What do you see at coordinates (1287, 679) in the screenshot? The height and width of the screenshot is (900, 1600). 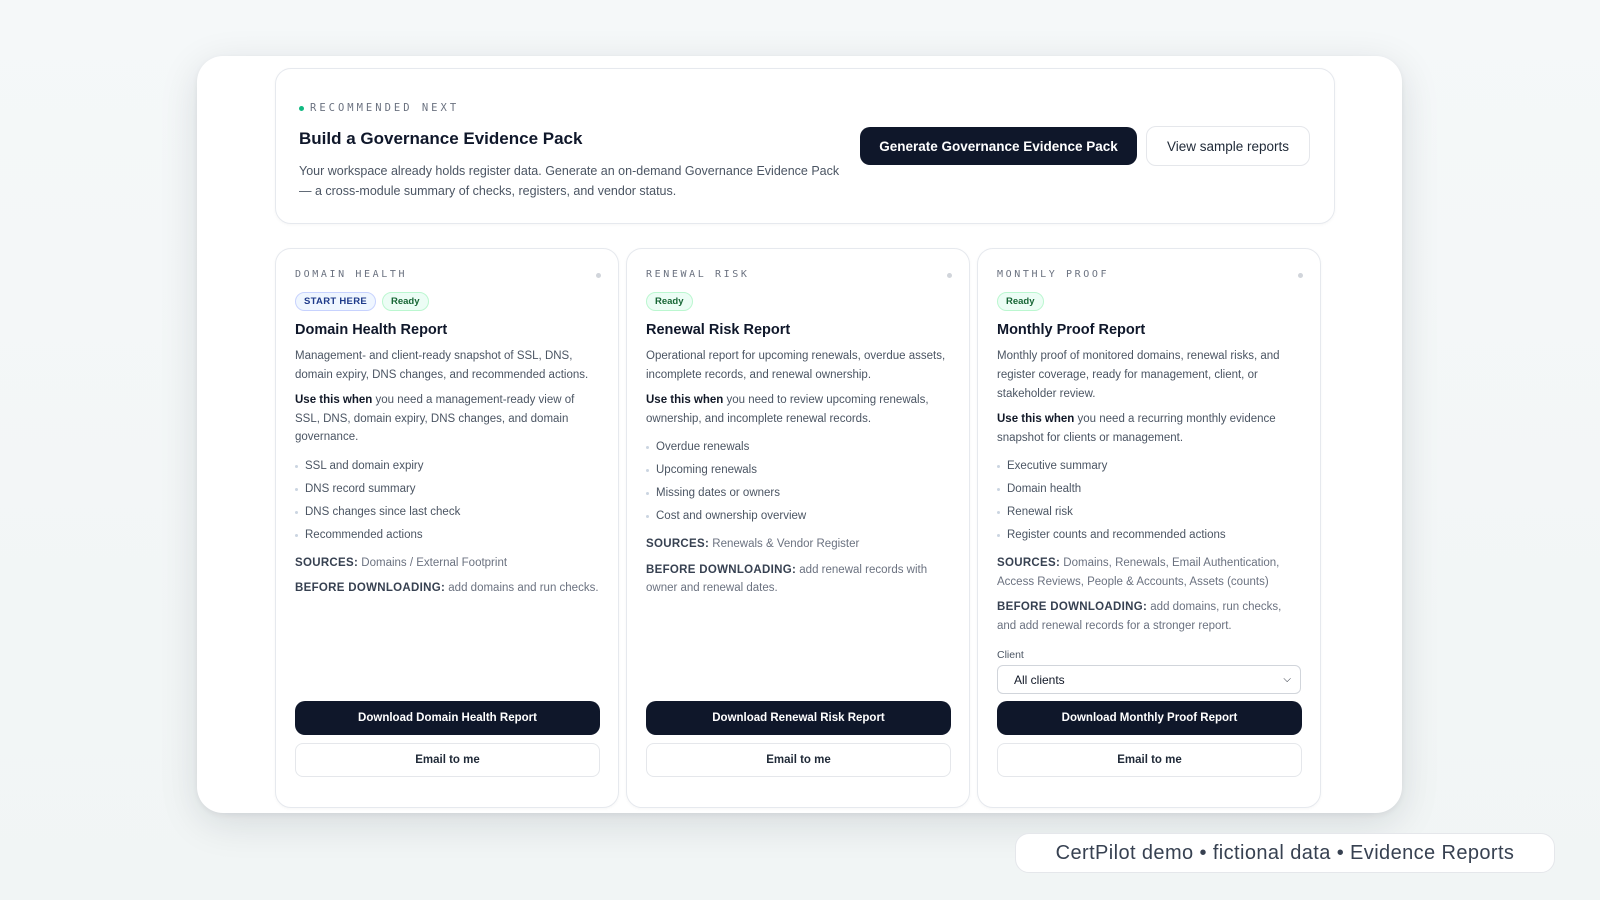 I see `chevron-down-icon: ⌵` at bounding box center [1287, 679].